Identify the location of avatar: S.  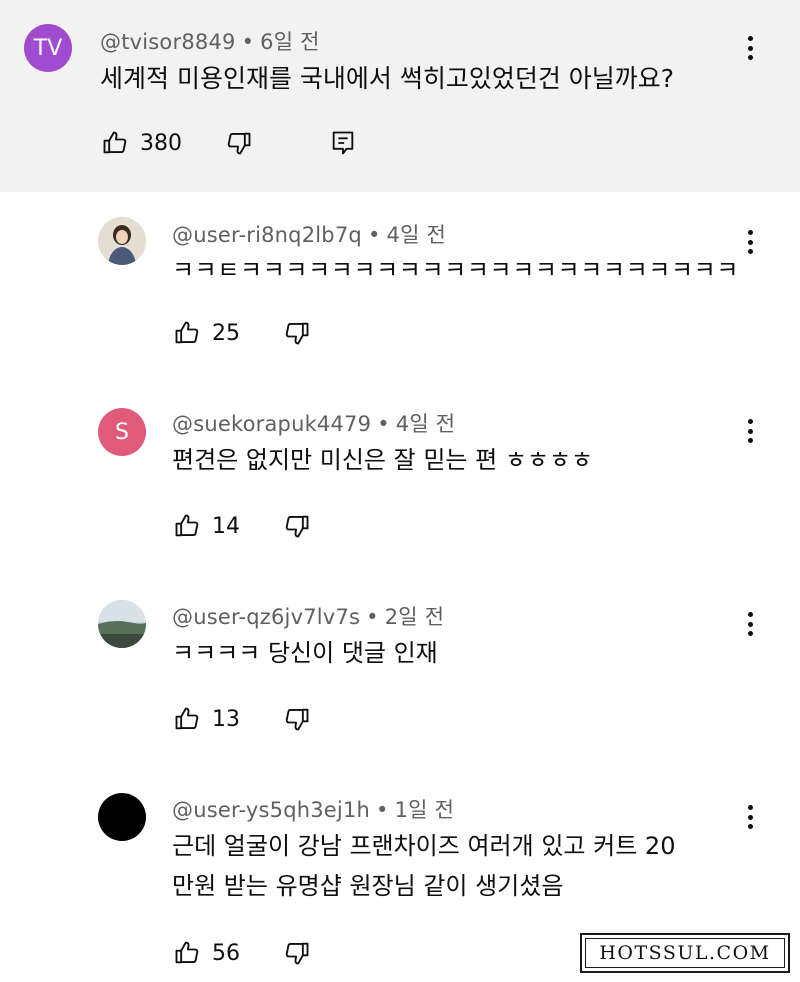
(122, 432).